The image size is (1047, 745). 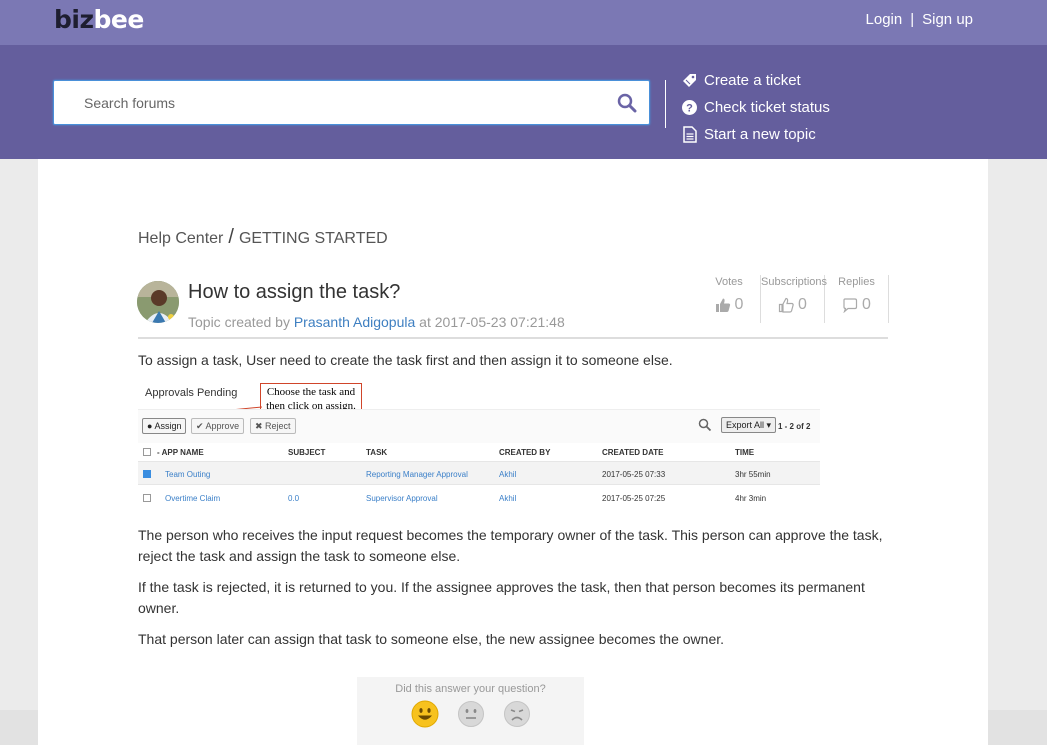 I want to click on replies-label: Replies, so click(x=856, y=282).